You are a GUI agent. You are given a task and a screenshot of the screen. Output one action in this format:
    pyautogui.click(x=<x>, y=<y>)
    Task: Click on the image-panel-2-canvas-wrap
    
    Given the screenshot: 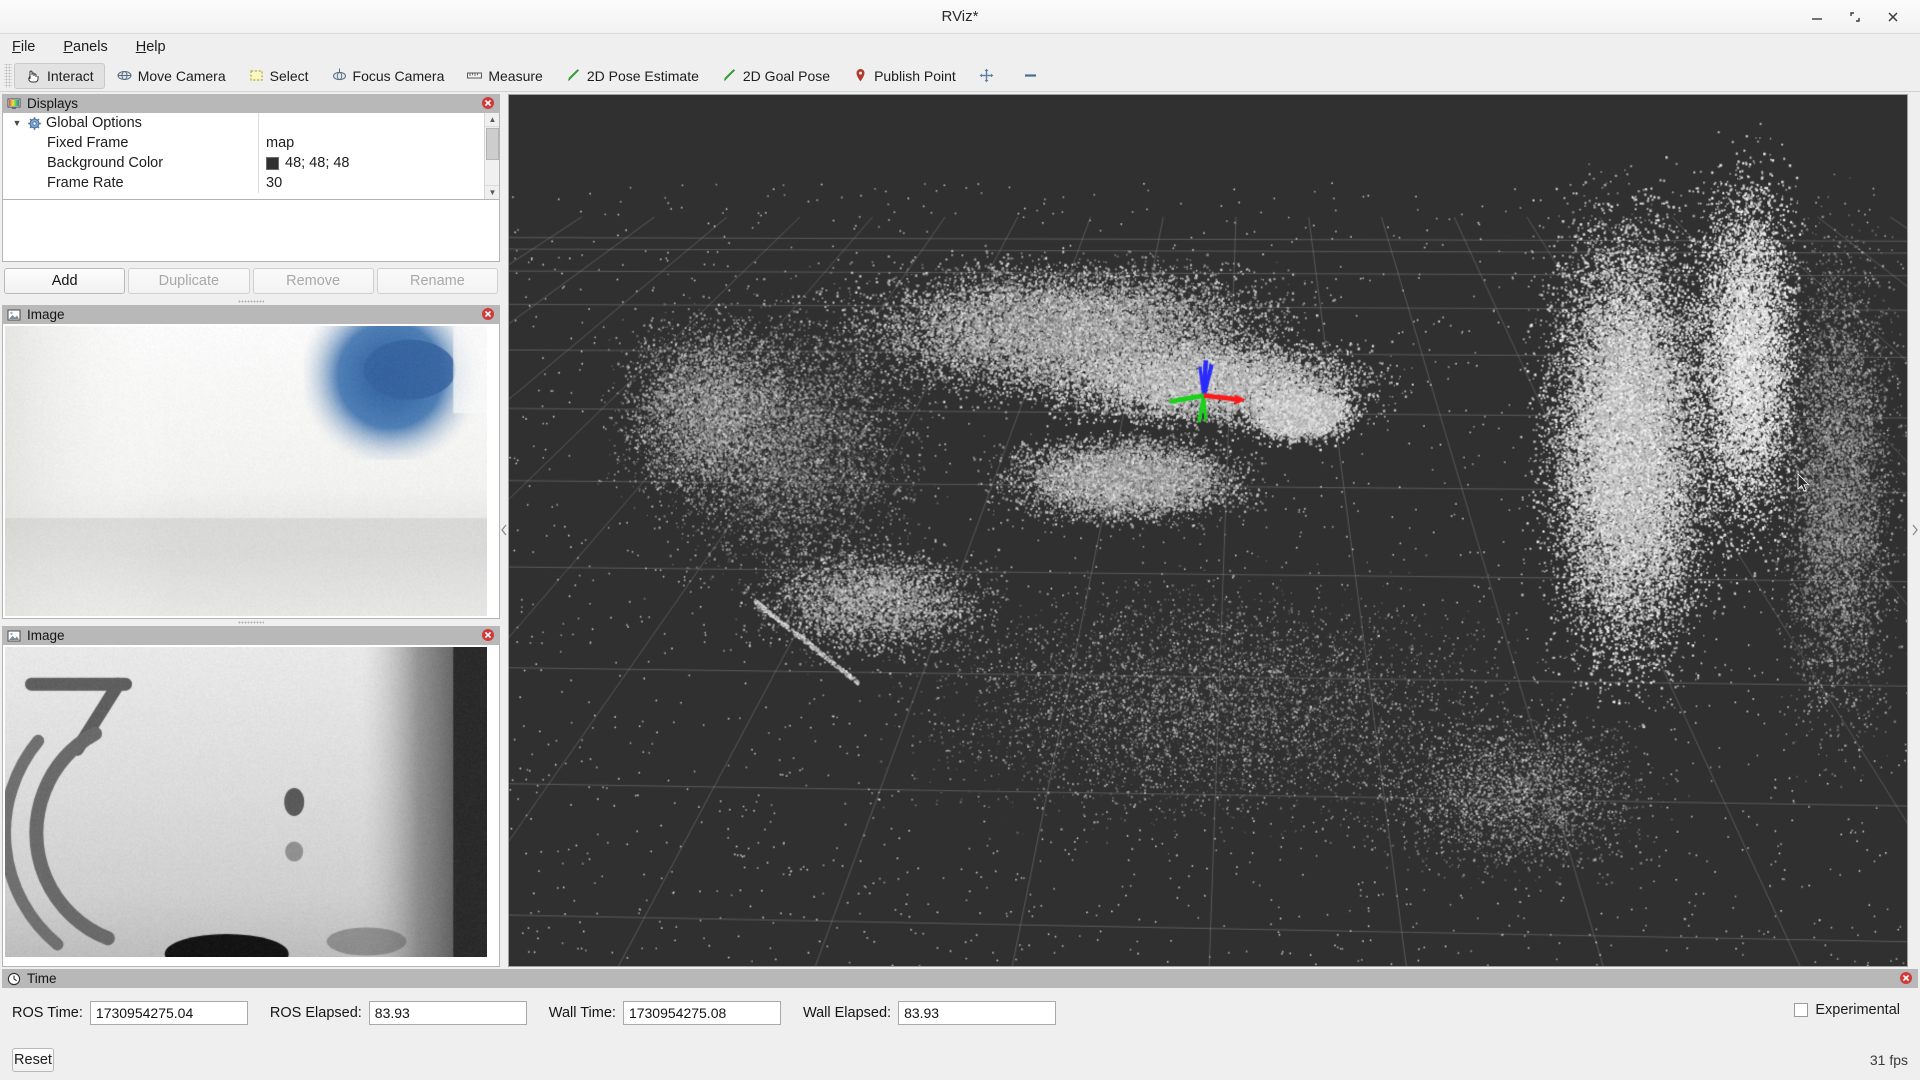 What is the action you would take?
    pyautogui.click(x=251, y=805)
    